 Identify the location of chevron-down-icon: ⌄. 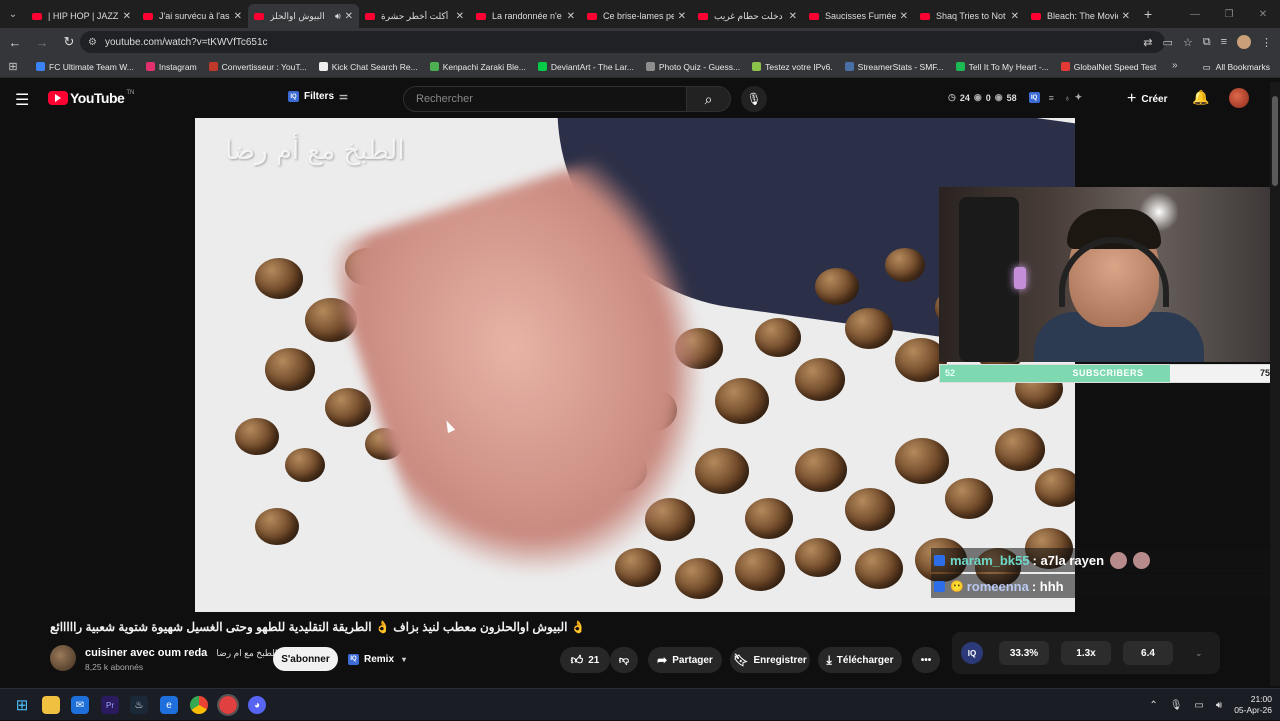
(1199, 653).